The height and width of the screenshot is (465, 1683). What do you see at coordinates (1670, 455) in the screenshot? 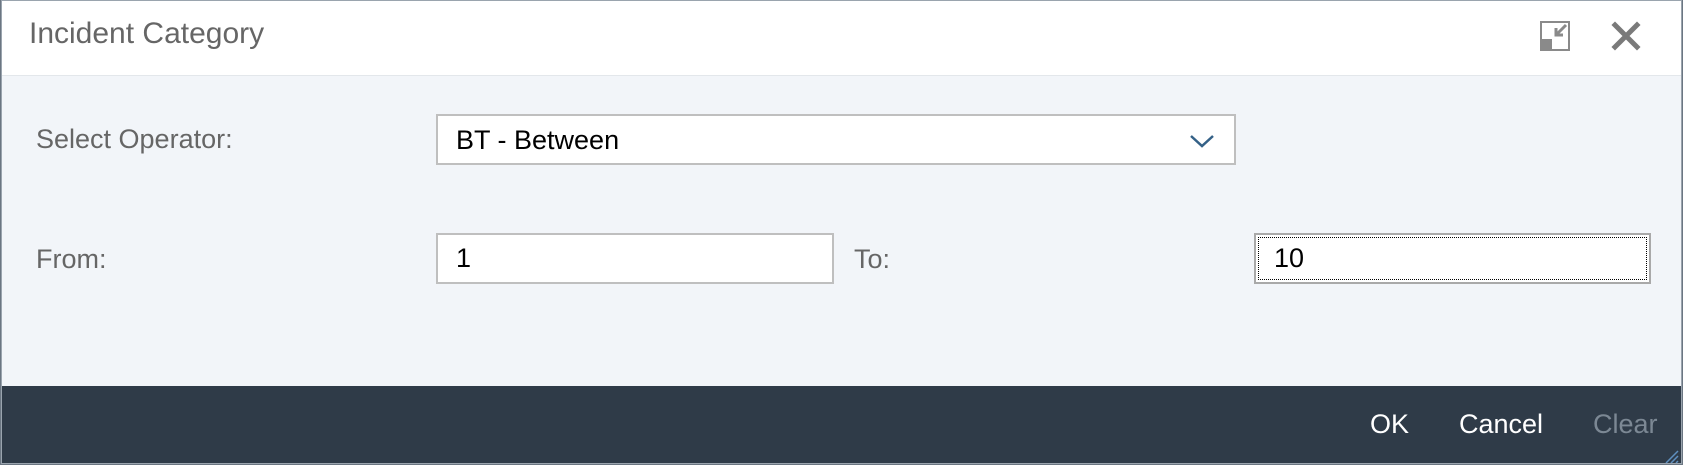
I see `resize-grip-icon` at bounding box center [1670, 455].